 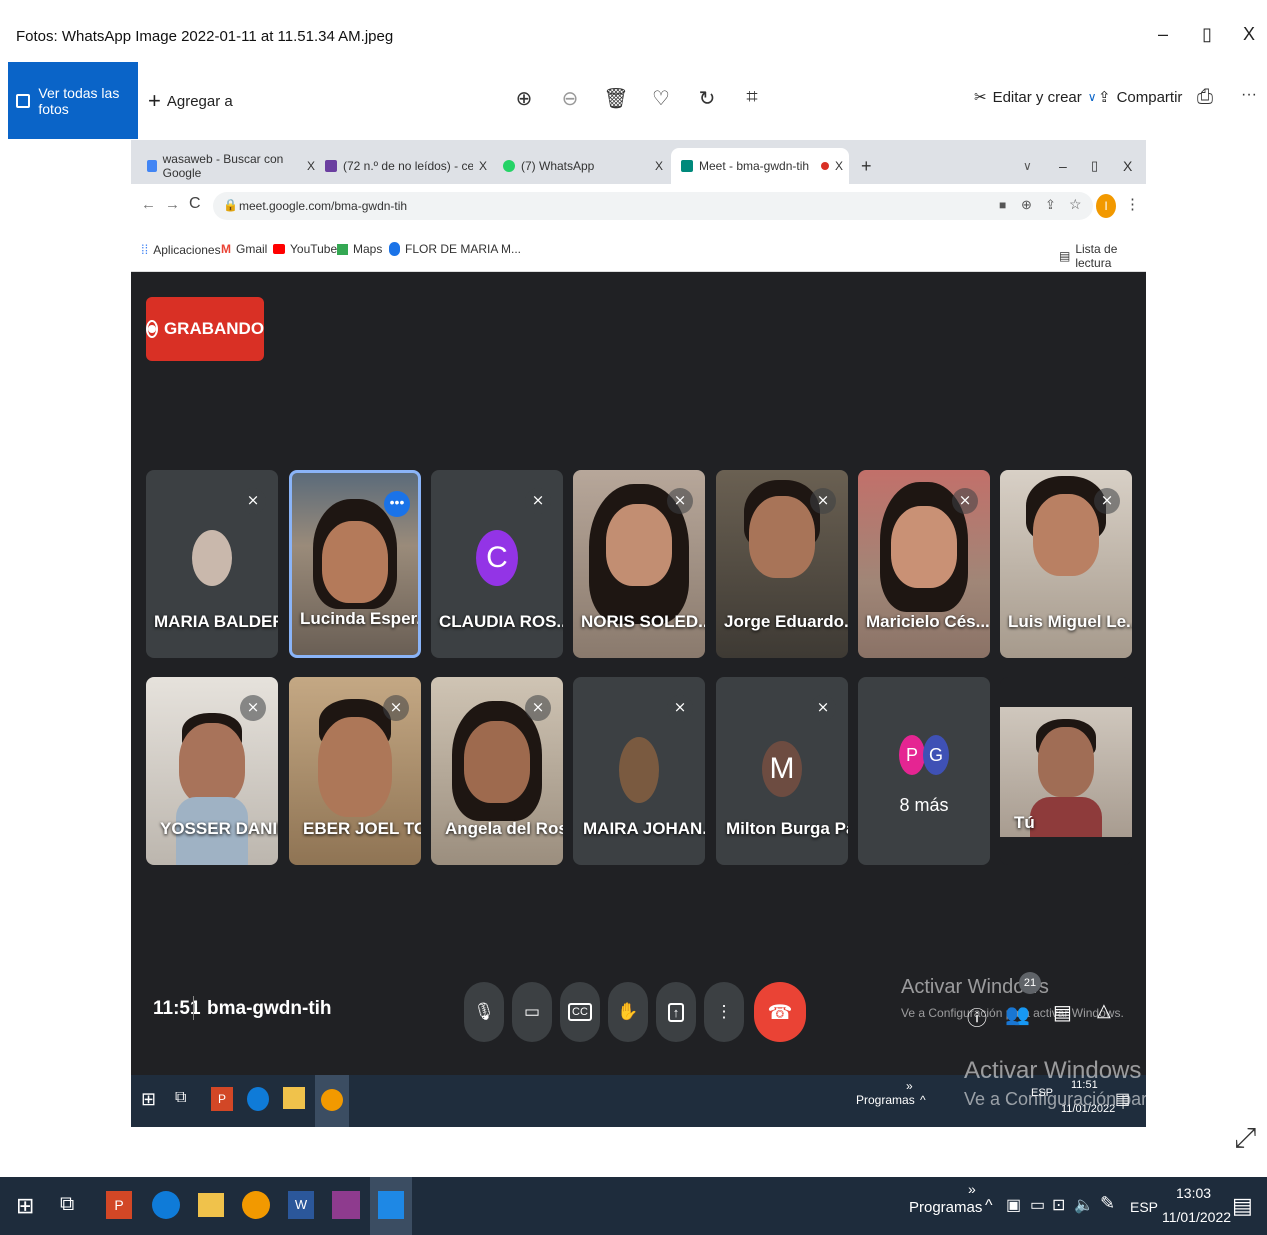 I want to click on tab-mail: (72 n.º de no leídos) - cesy40@y X, so click(x=404, y=166).